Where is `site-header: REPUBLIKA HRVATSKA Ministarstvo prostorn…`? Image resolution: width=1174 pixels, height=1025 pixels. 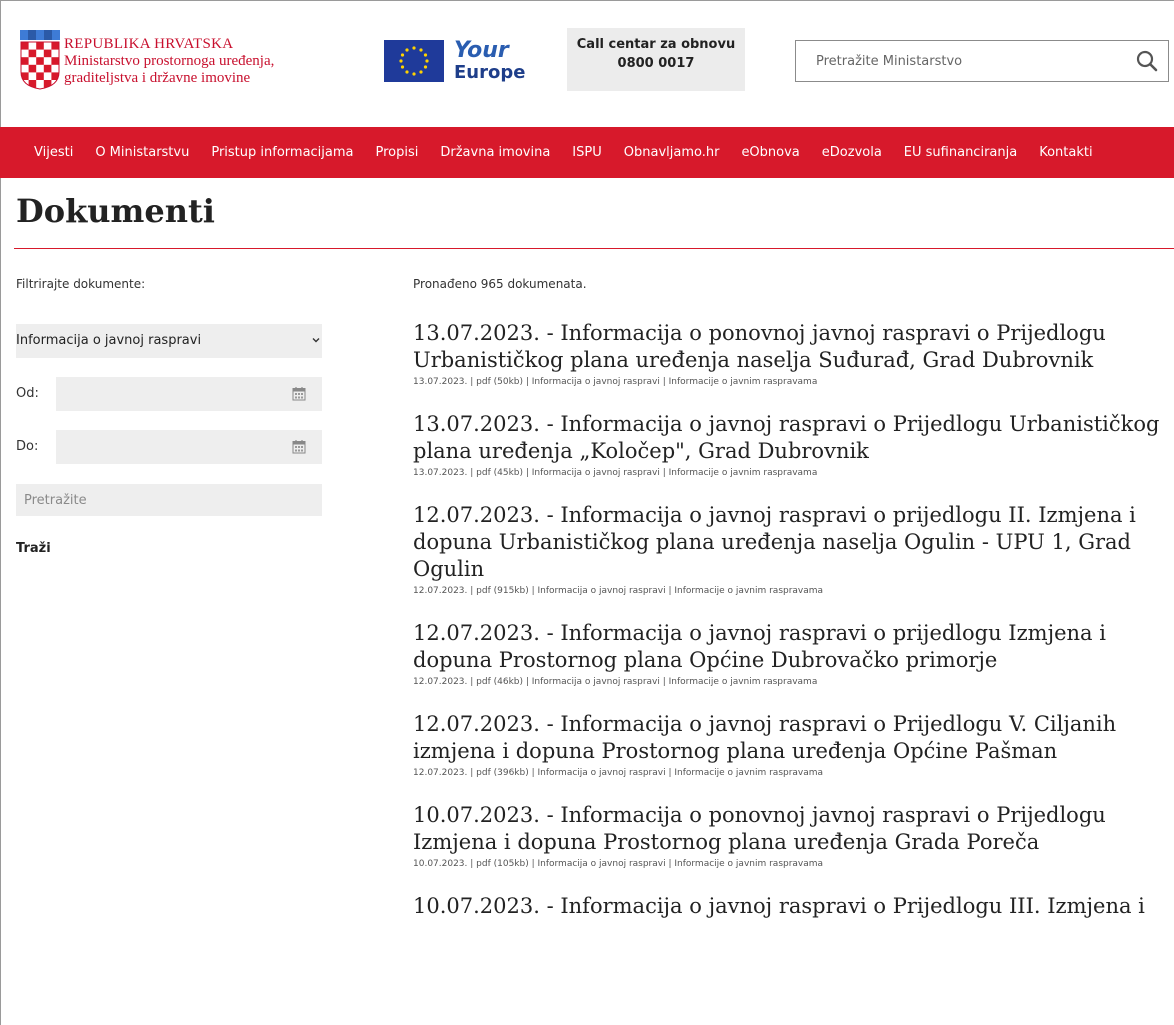
site-header: REPUBLIKA HRVATSKA Ministarstvo prostorn… is located at coordinates (587, 63).